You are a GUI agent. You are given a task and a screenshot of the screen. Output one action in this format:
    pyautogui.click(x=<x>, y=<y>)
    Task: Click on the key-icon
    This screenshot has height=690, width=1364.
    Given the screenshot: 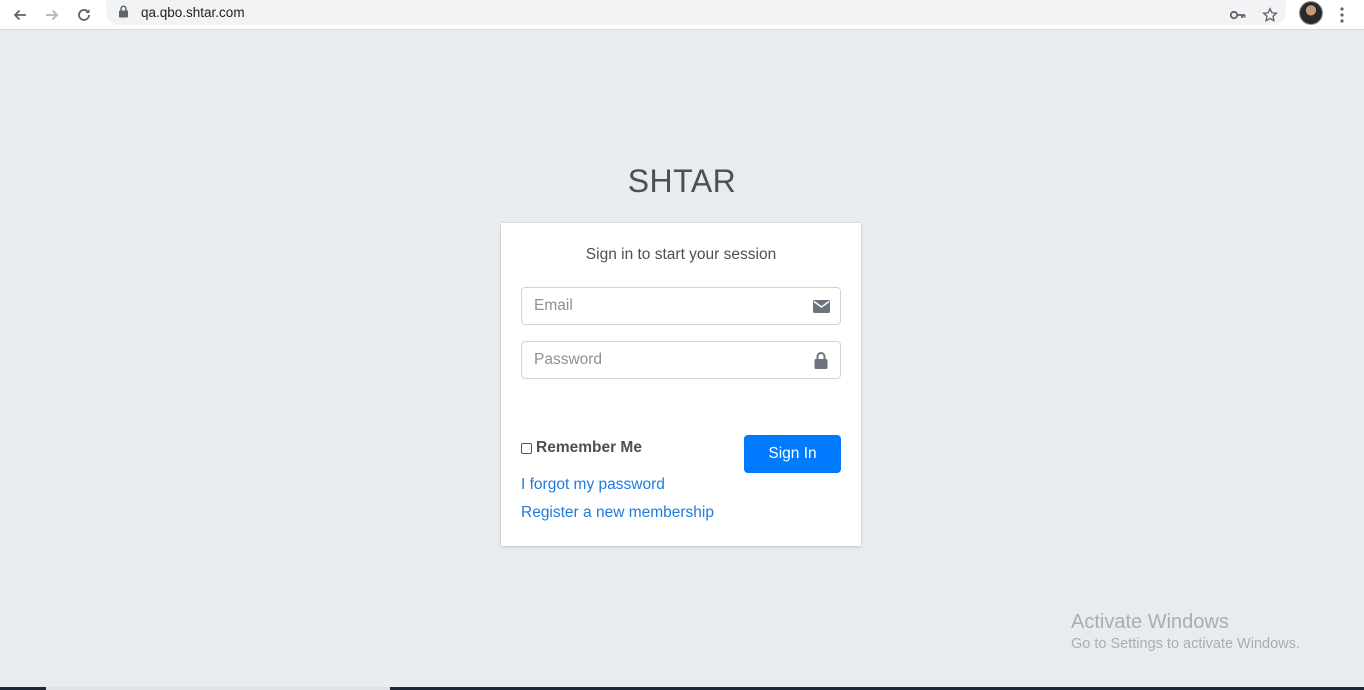 What is the action you would take?
    pyautogui.click(x=1238, y=15)
    